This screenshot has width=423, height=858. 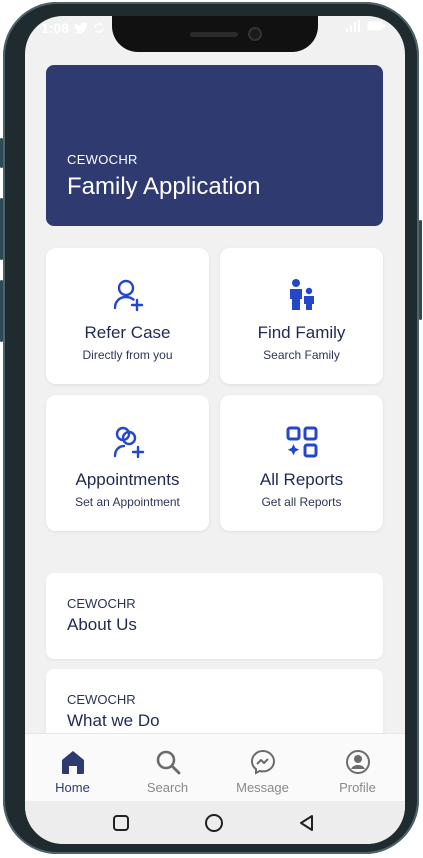 I want to click on tile-subtitle: Directly from you, so click(x=127, y=355).